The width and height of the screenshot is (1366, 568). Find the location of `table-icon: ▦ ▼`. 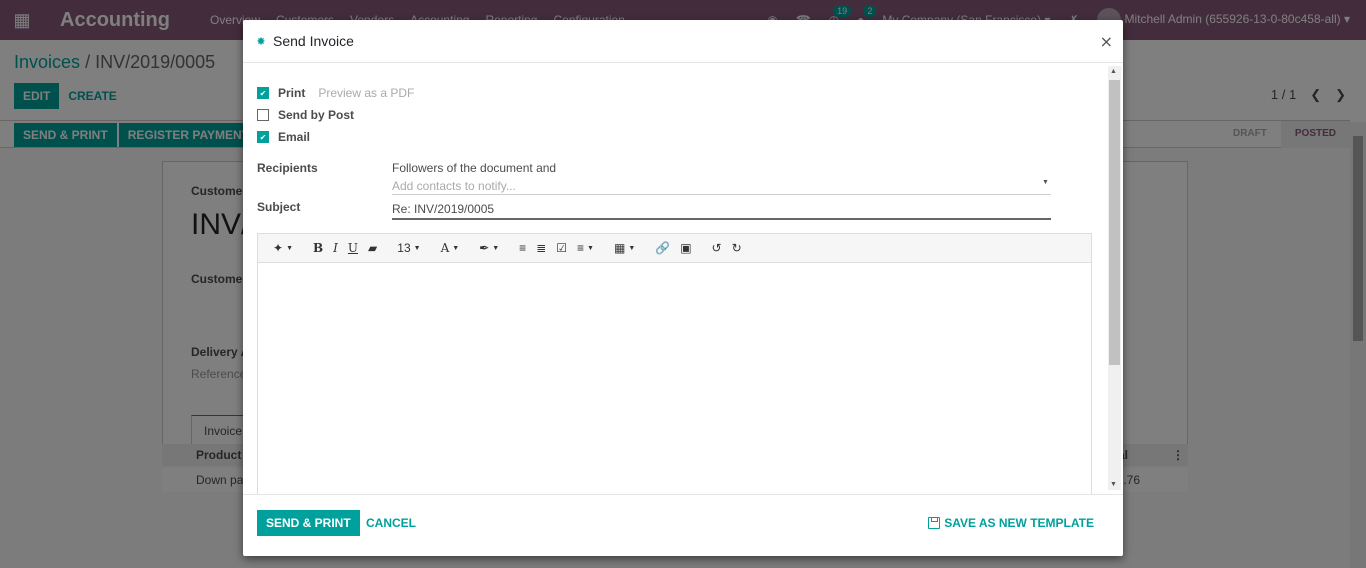

table-icon: ▦ ▼ is located at coordinates (624, 248).